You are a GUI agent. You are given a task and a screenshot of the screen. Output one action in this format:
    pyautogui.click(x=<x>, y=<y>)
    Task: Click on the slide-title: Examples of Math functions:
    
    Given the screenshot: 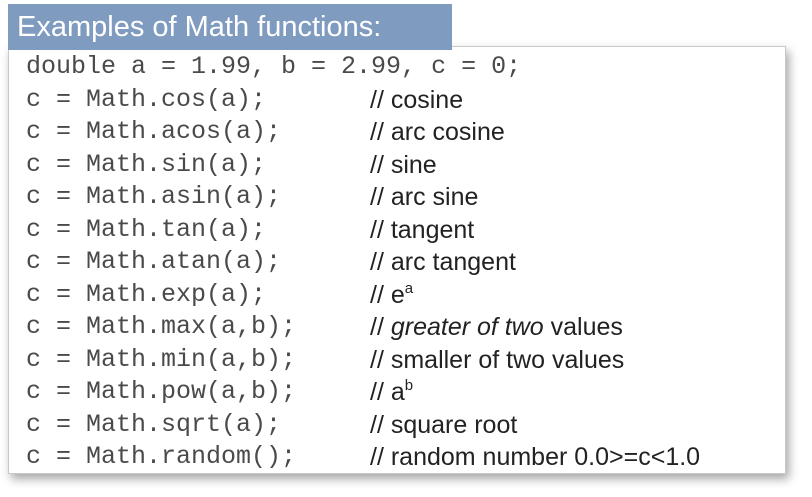 What is the action you would take?
    pyautogui.click(x=230, y=27)
    